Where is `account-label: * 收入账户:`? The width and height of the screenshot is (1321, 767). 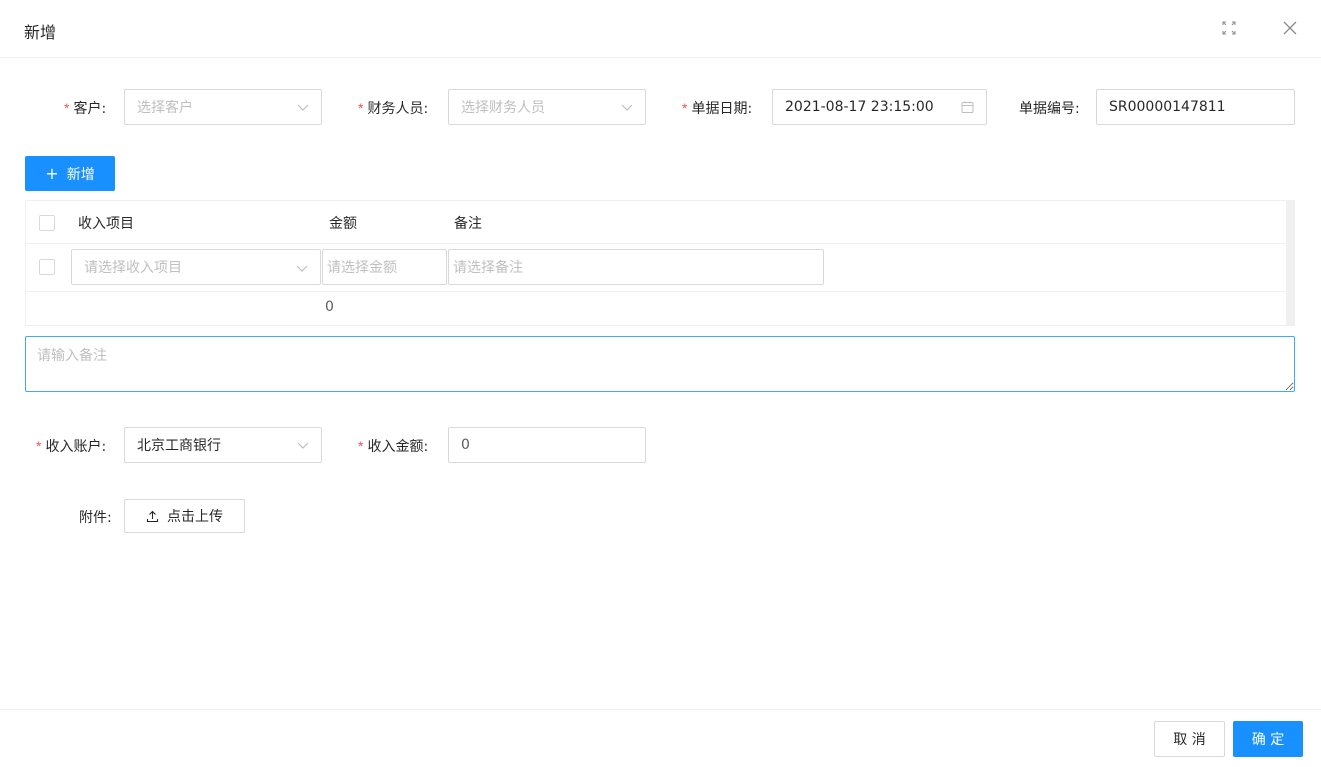
account-label: * 收入账户: is located at coordinates (71, 446).